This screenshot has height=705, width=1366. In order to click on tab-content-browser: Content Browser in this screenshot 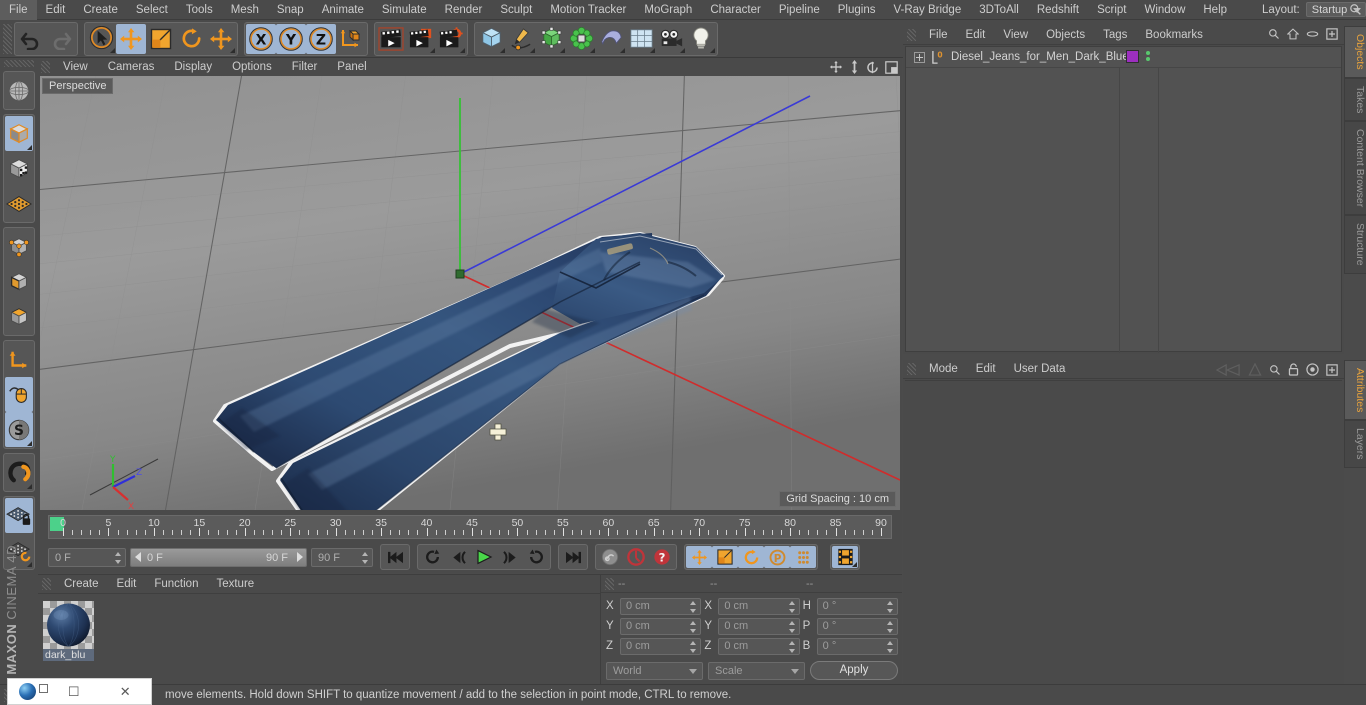, I will do `click(1355, 168)`.